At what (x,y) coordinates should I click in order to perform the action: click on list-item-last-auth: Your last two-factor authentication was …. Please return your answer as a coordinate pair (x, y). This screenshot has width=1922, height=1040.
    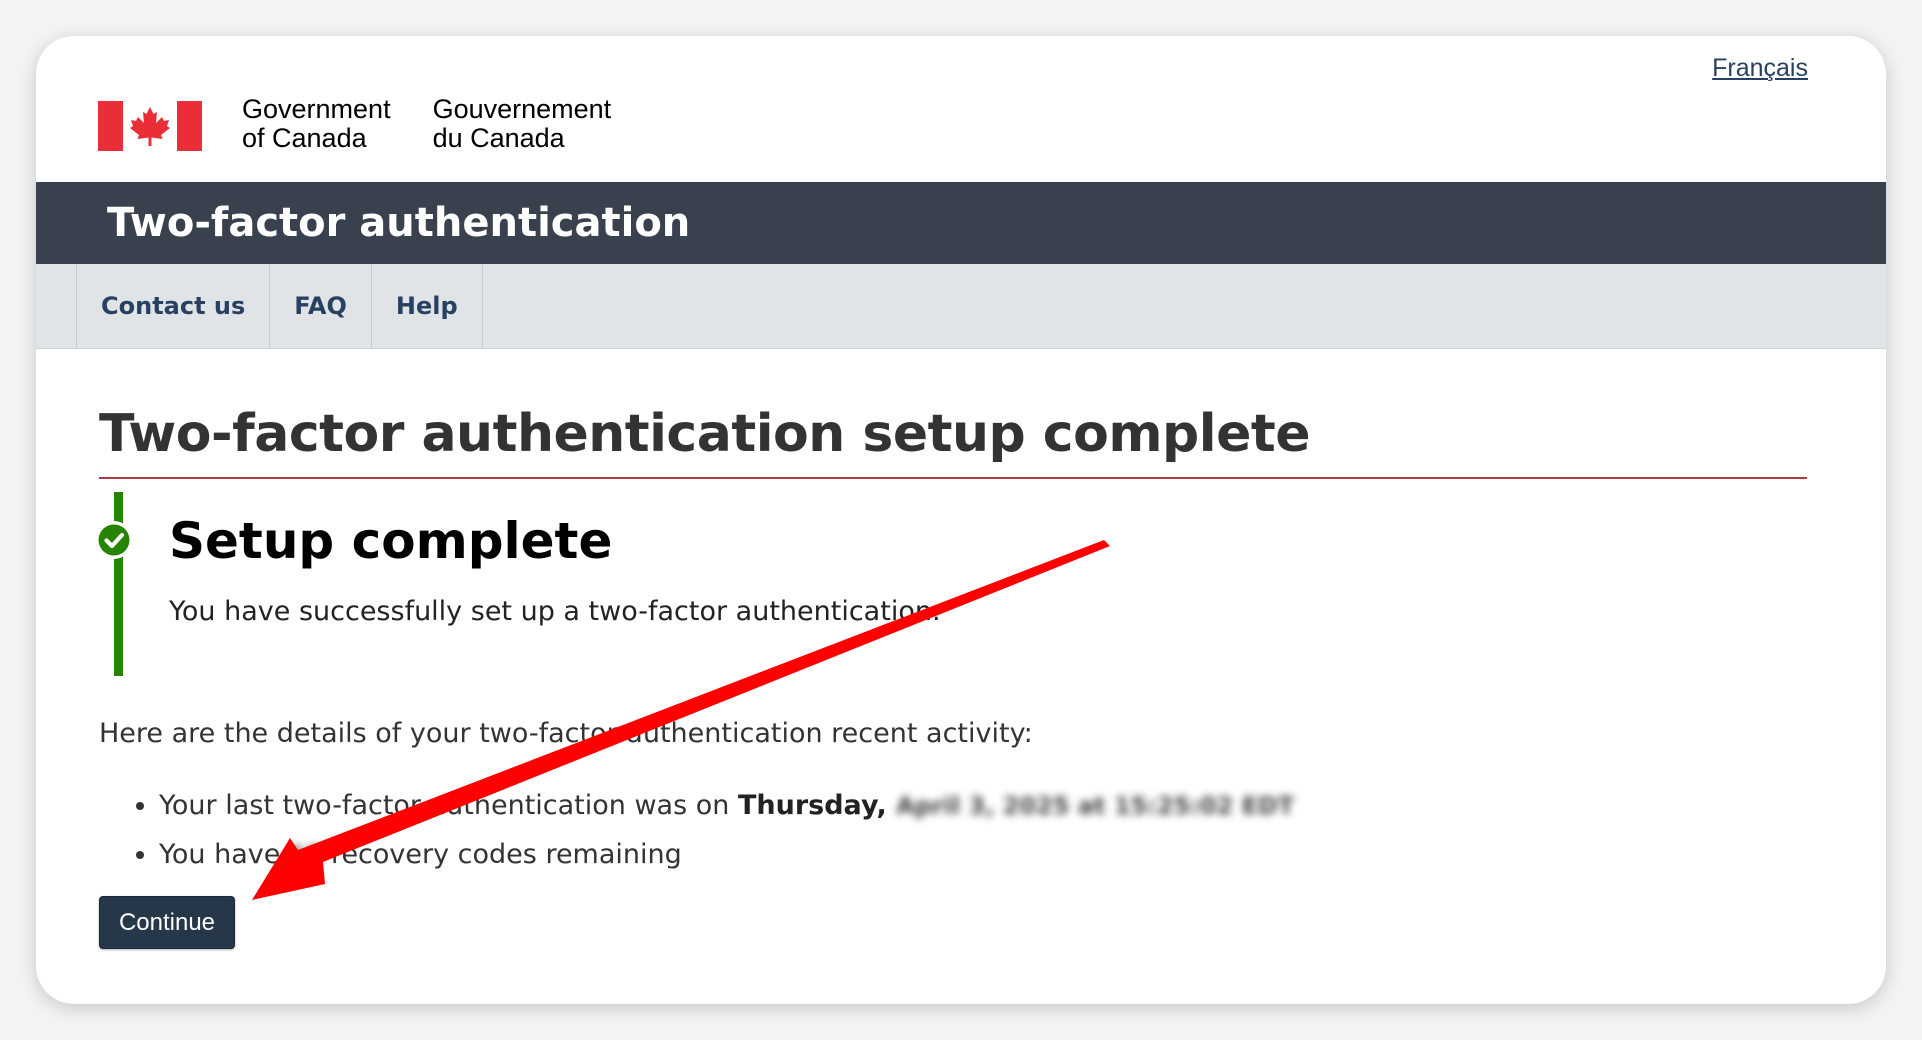
    Looking at the image, I should click on (726, 805).